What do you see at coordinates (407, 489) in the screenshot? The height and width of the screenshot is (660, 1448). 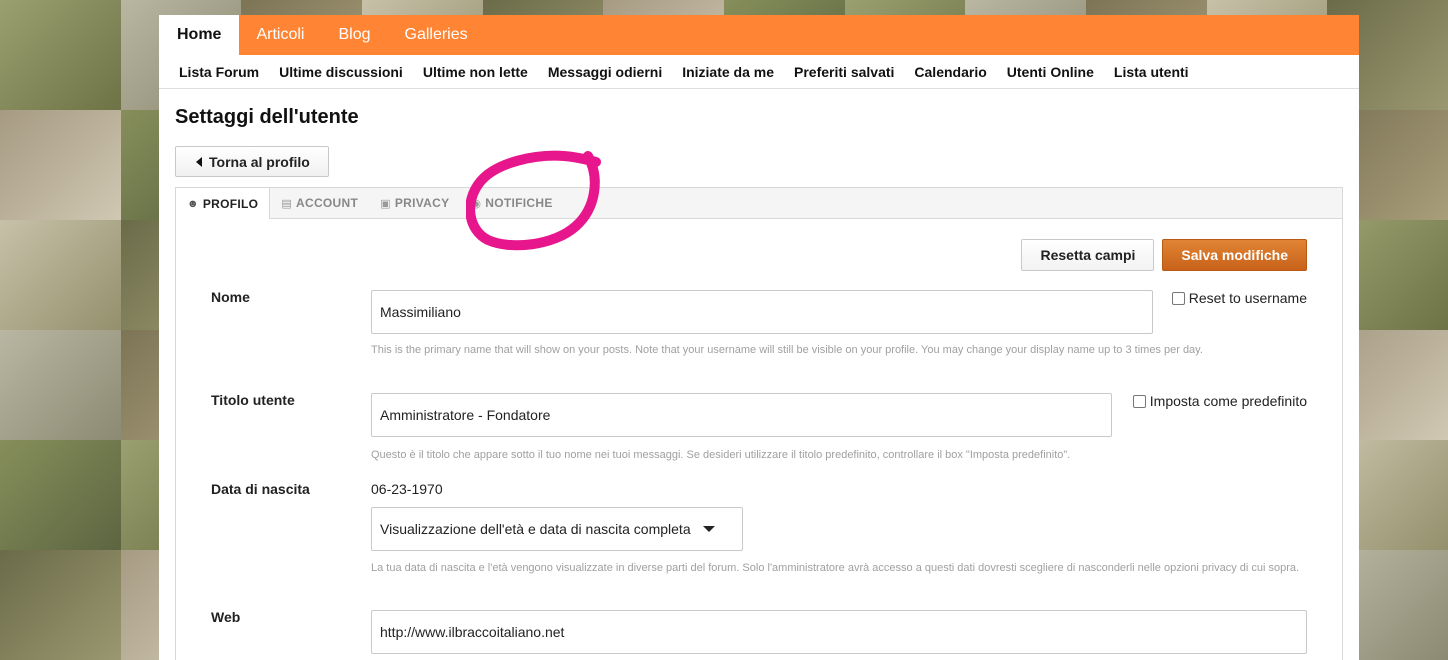 I see `birthdate-value: 06-23-1970` at bounding box center [407, 489].